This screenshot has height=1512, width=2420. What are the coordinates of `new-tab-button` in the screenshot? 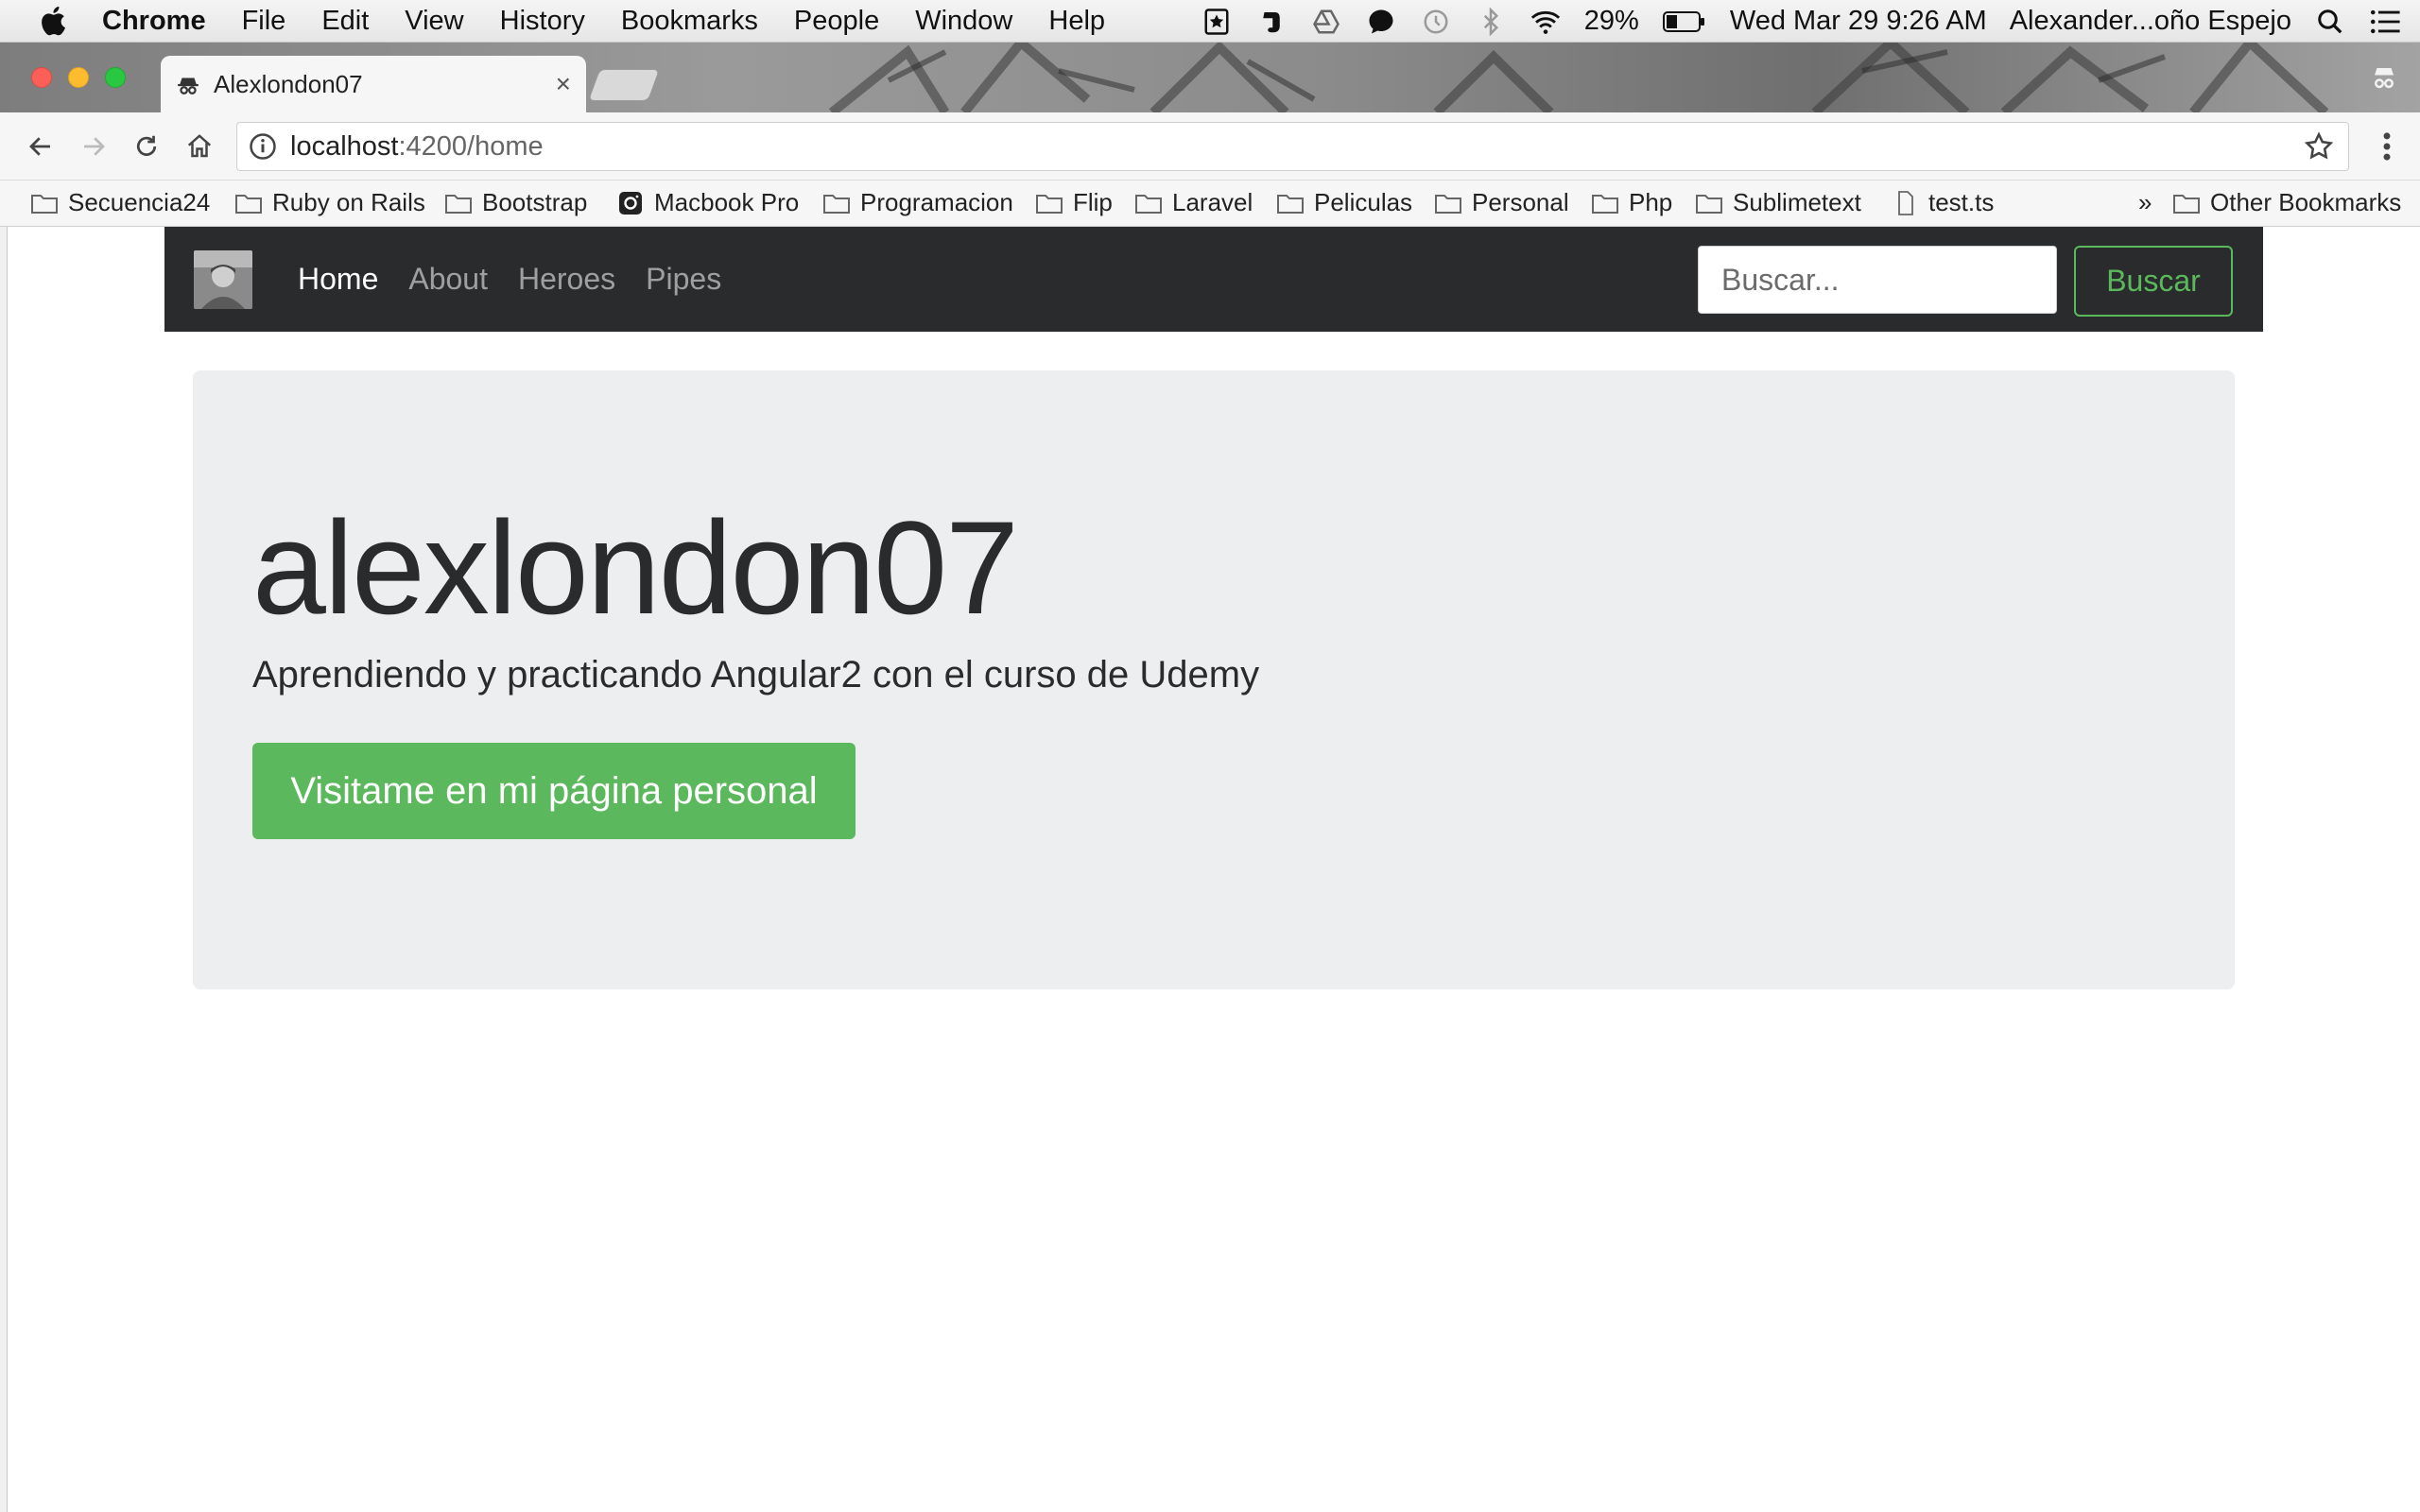 It's located at (624, 85).